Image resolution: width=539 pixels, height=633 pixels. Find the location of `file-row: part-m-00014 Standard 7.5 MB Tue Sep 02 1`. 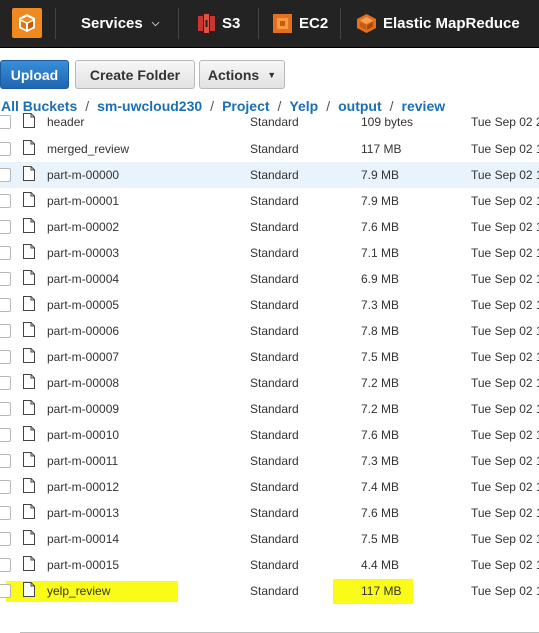

file-row: part-m-00014 Standard 7.5 MB Tue Sep 02 1 is located at coordinates (269, 539).